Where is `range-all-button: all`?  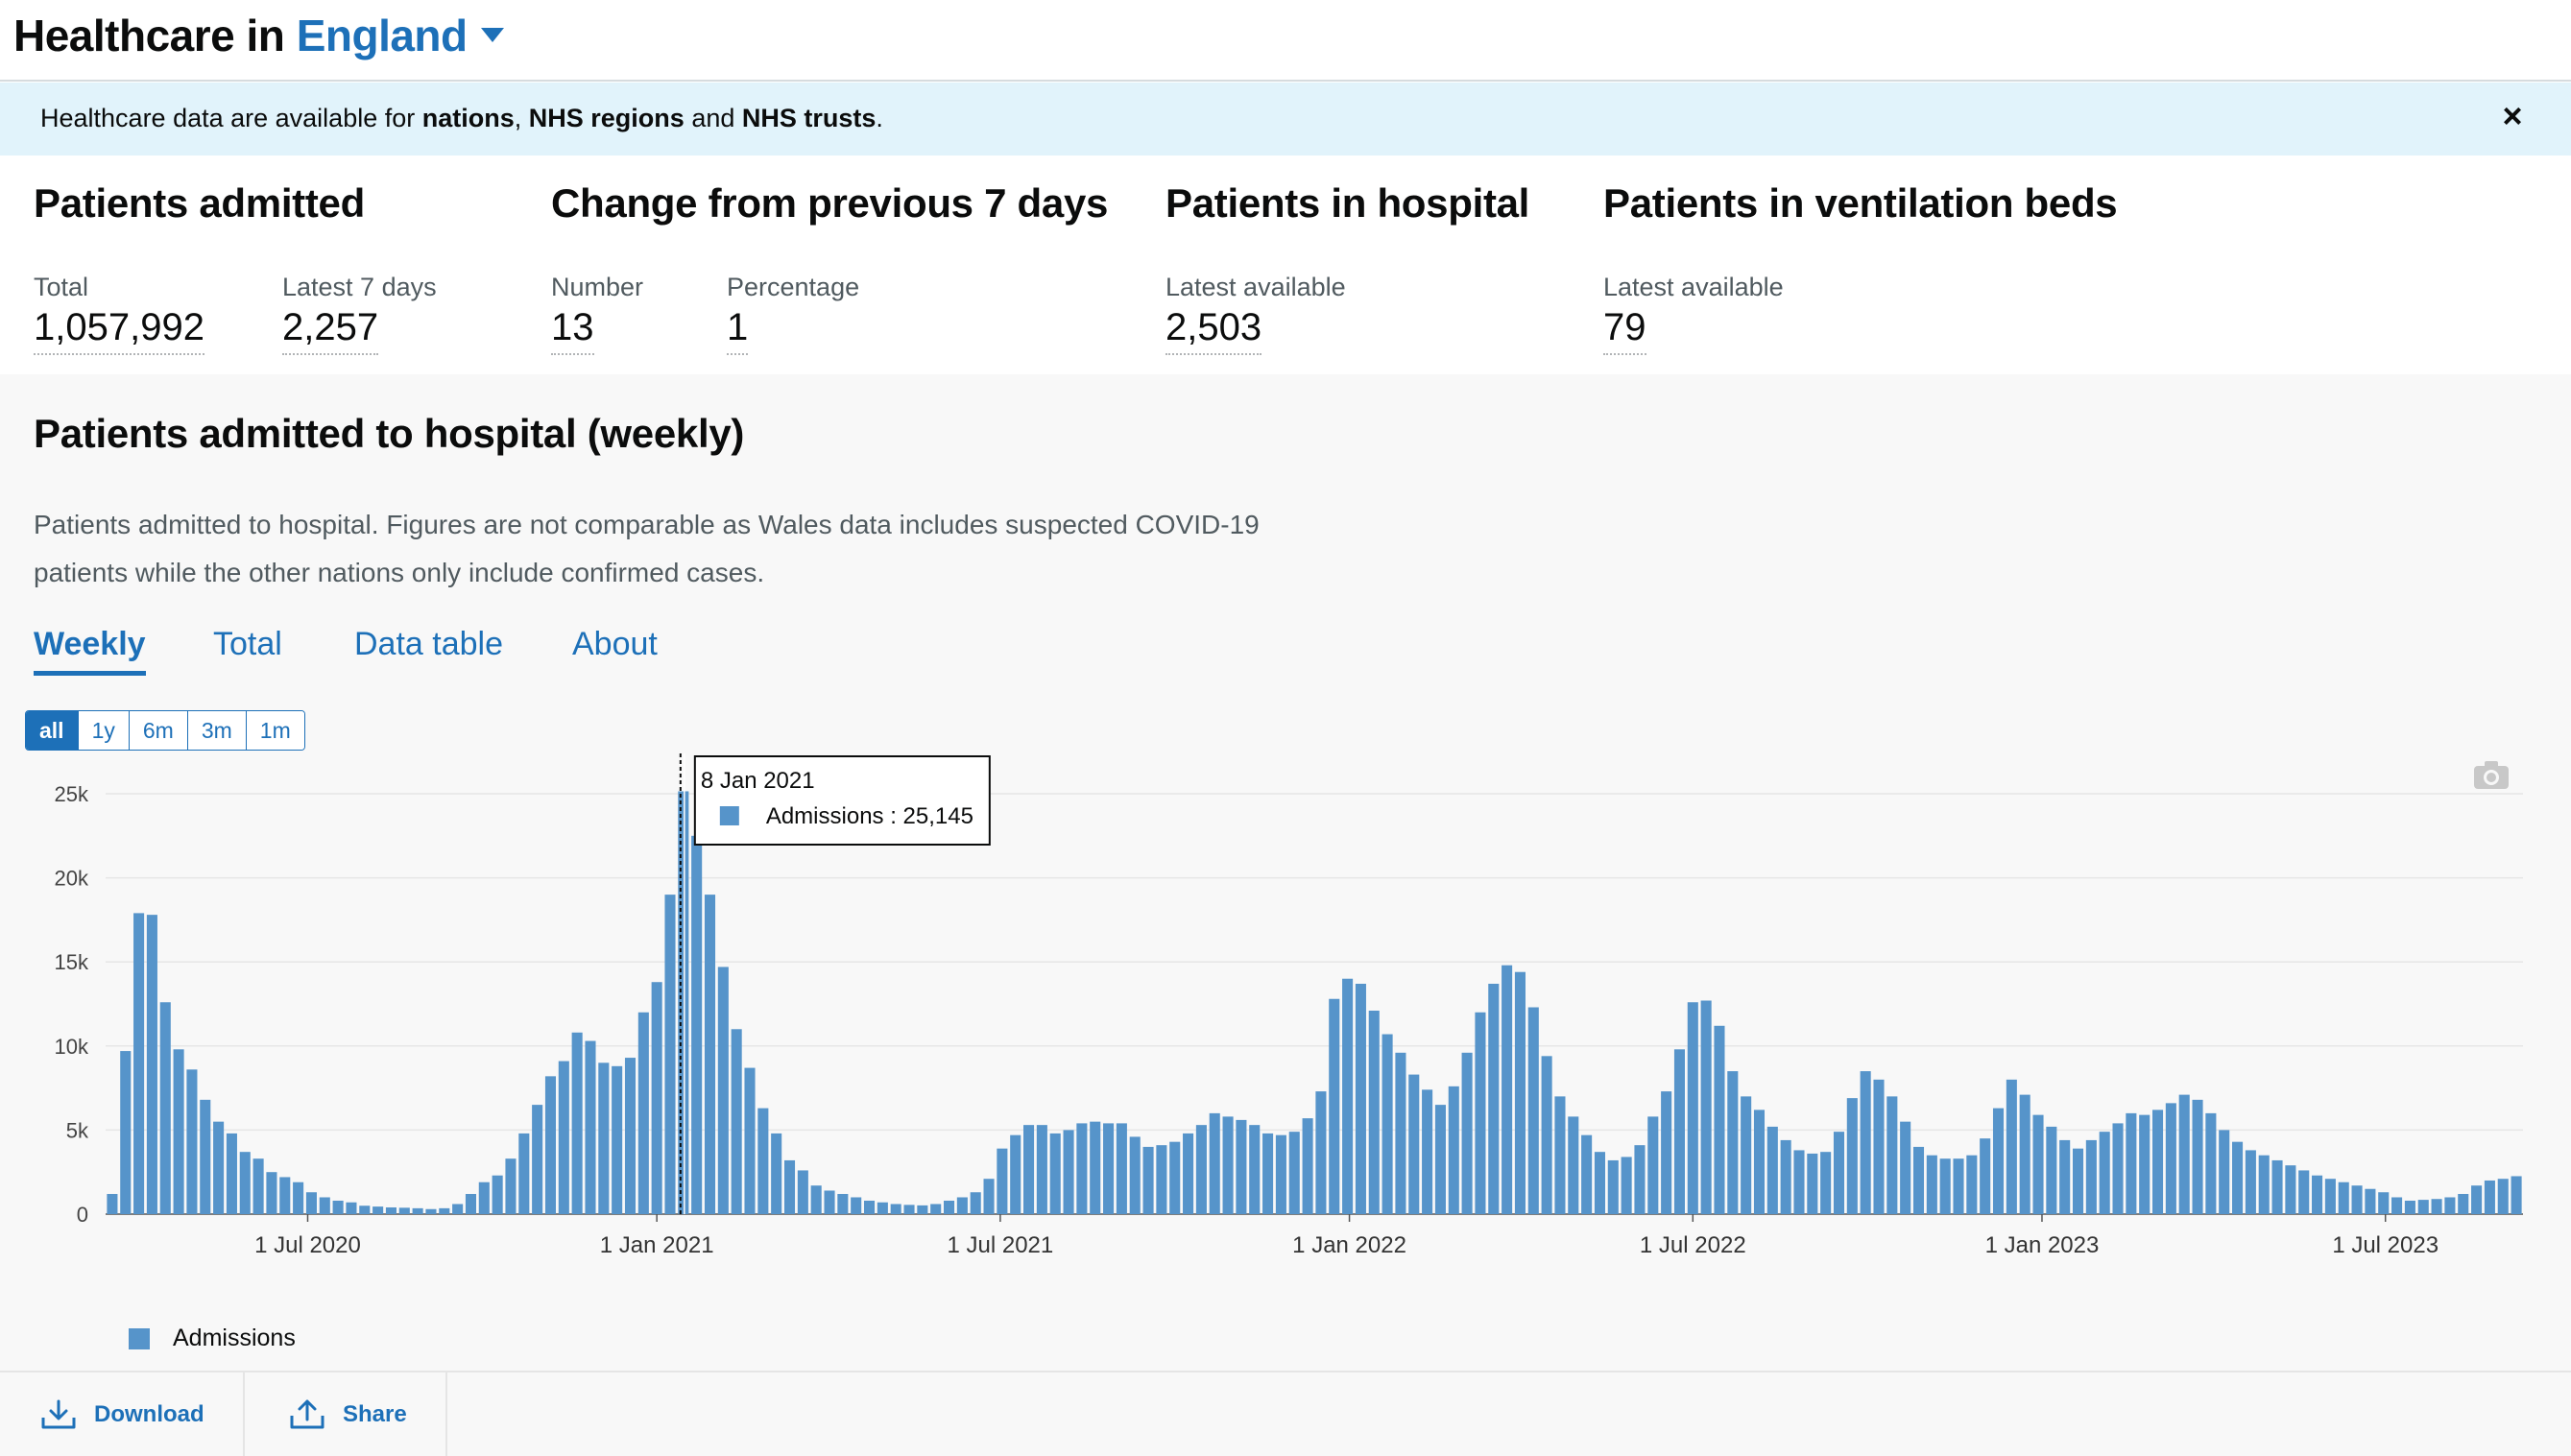 range-all-button: all is located at coordinates (52, 730).